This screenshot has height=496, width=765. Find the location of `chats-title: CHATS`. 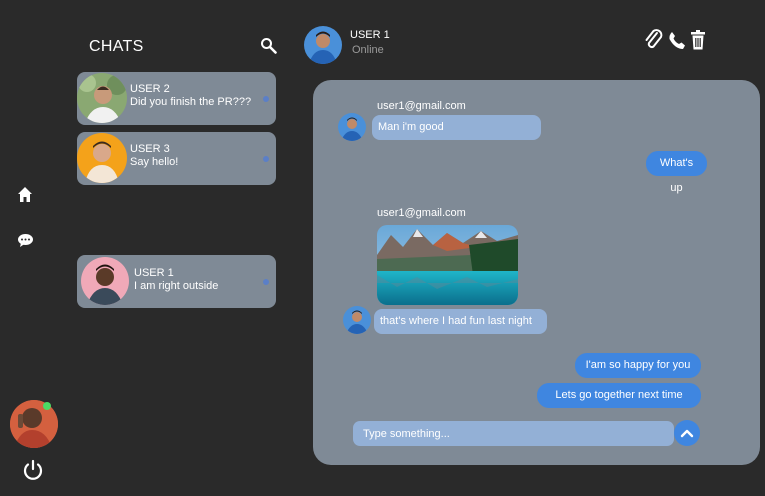

chats-title: CHATS is located at coordinates (116, 46).